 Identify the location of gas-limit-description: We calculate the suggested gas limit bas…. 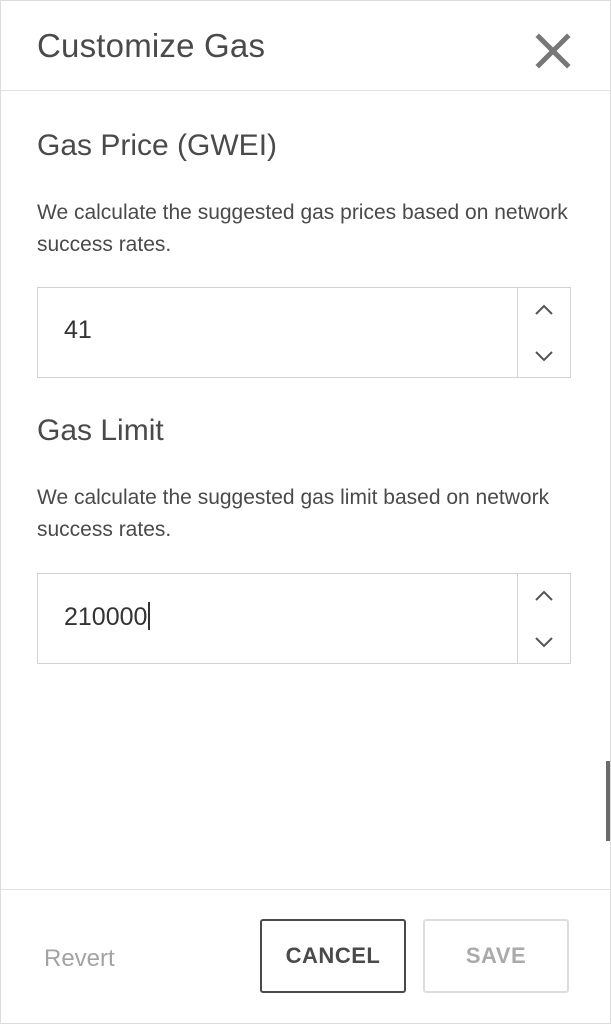
(293, 513).